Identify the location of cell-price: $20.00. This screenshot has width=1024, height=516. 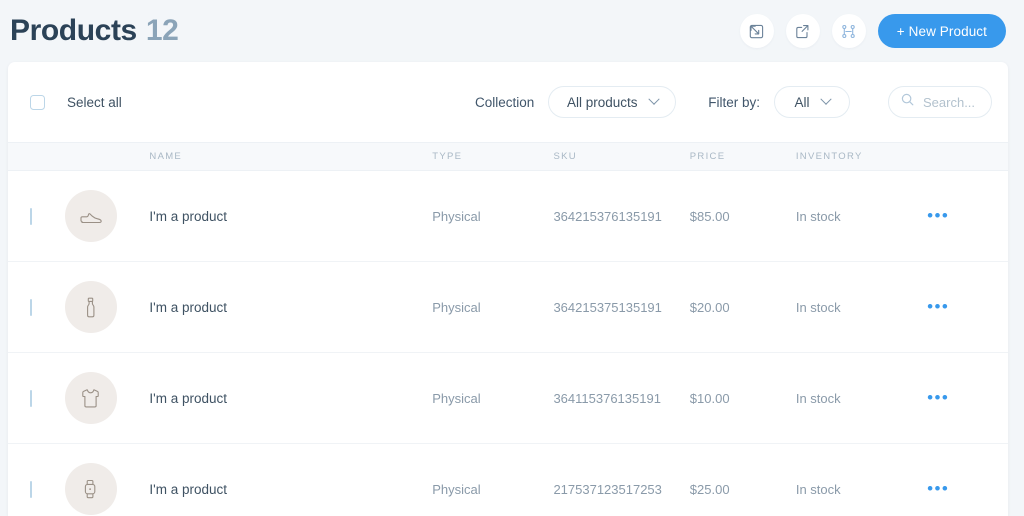
(742, 307).